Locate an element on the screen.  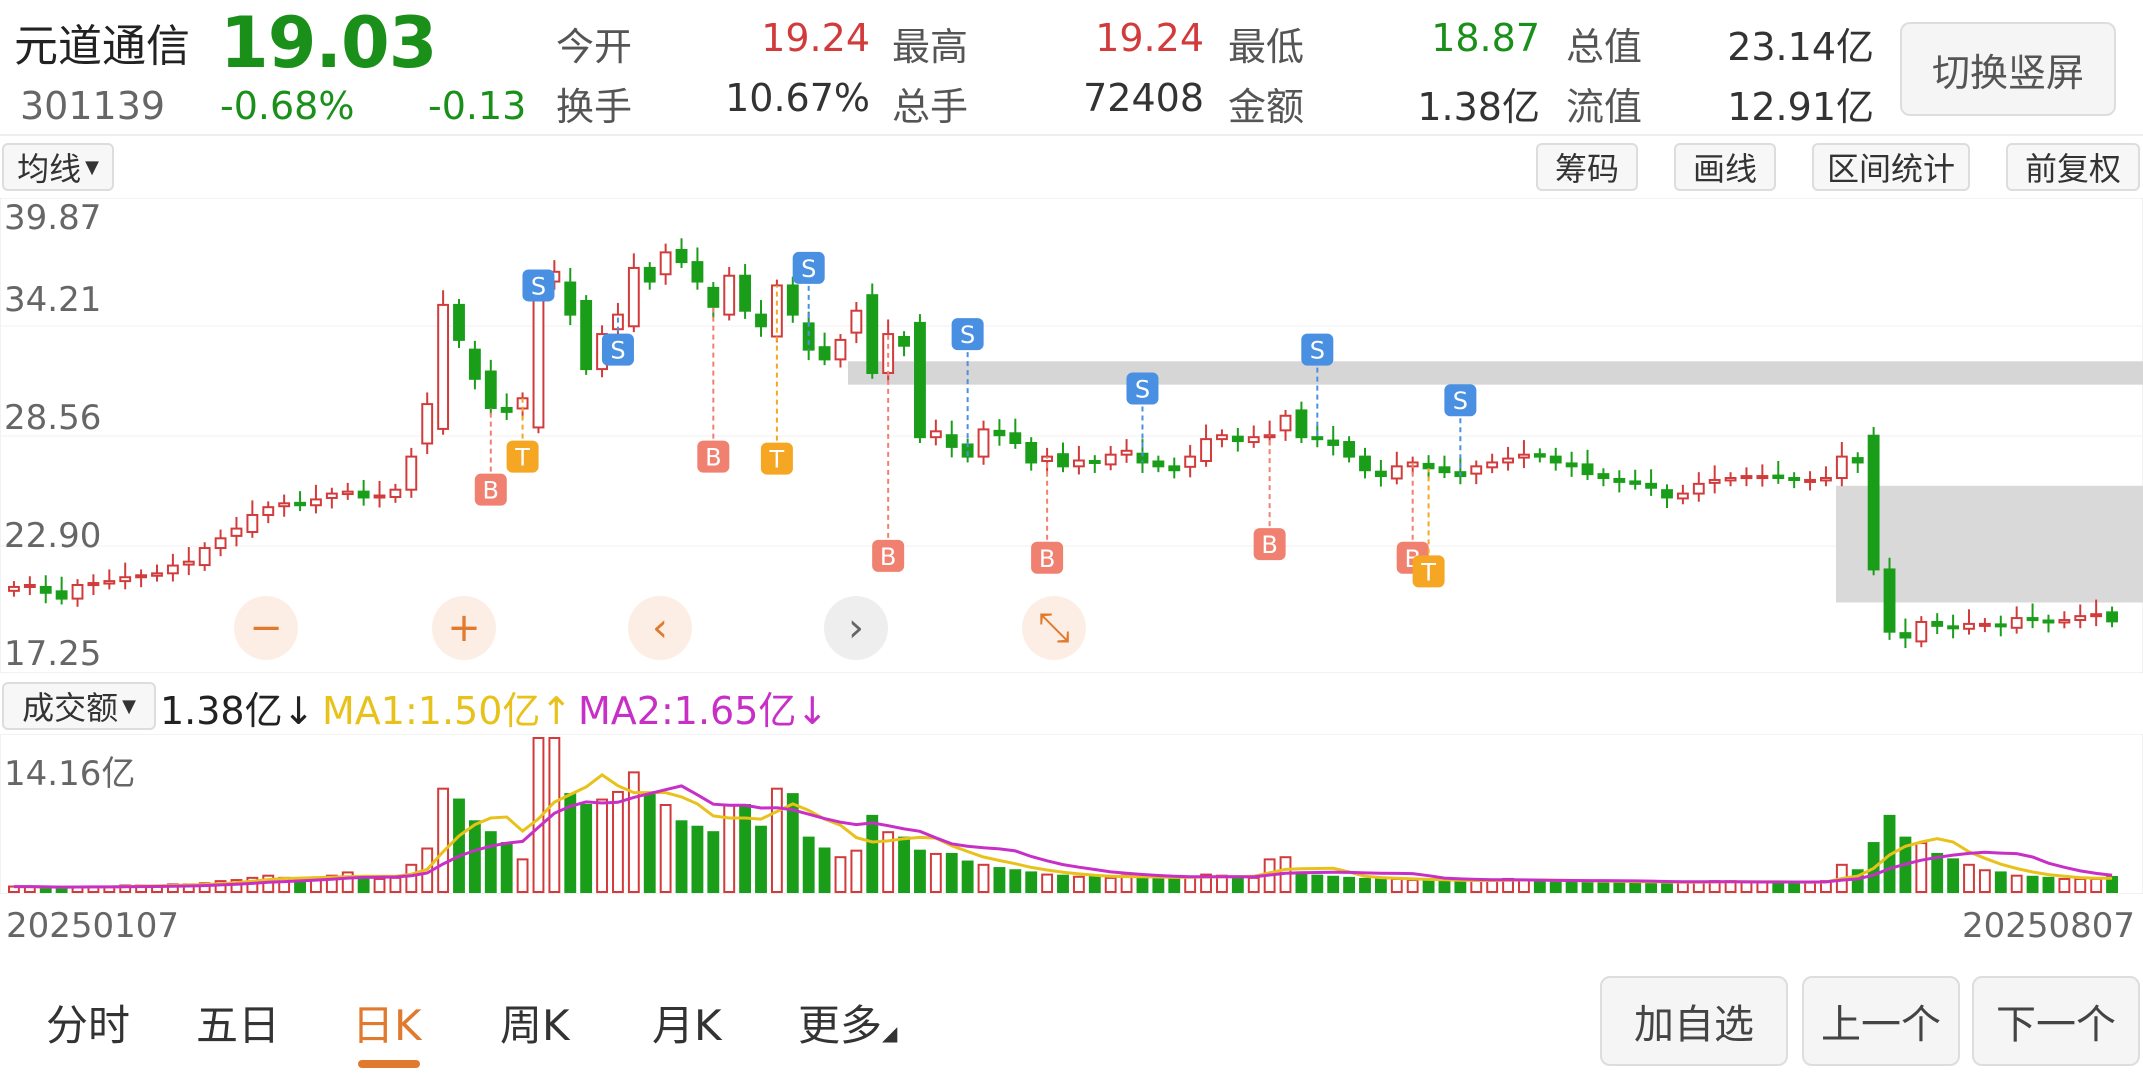
collapse-arrows-icon: ⤡ is located at coordinates (1054, 628).